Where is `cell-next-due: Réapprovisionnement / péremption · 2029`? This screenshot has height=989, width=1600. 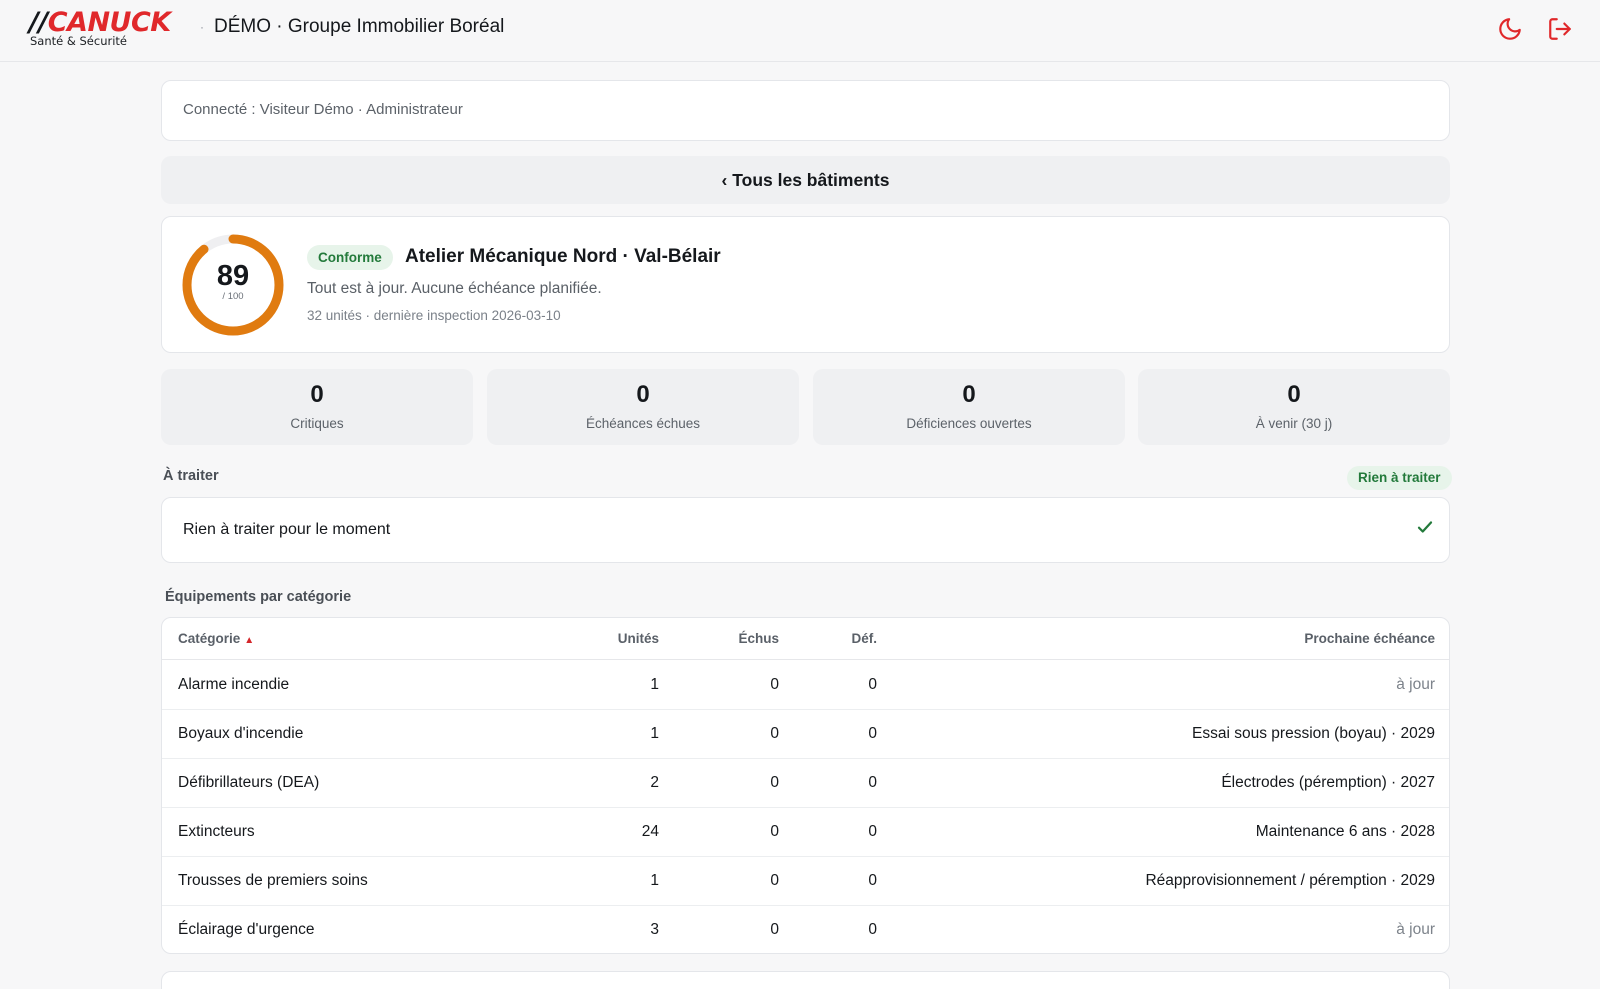 cell-next-due: Réapprovisionnement / péremption · 2029 is located at coordinates (1290, 880).